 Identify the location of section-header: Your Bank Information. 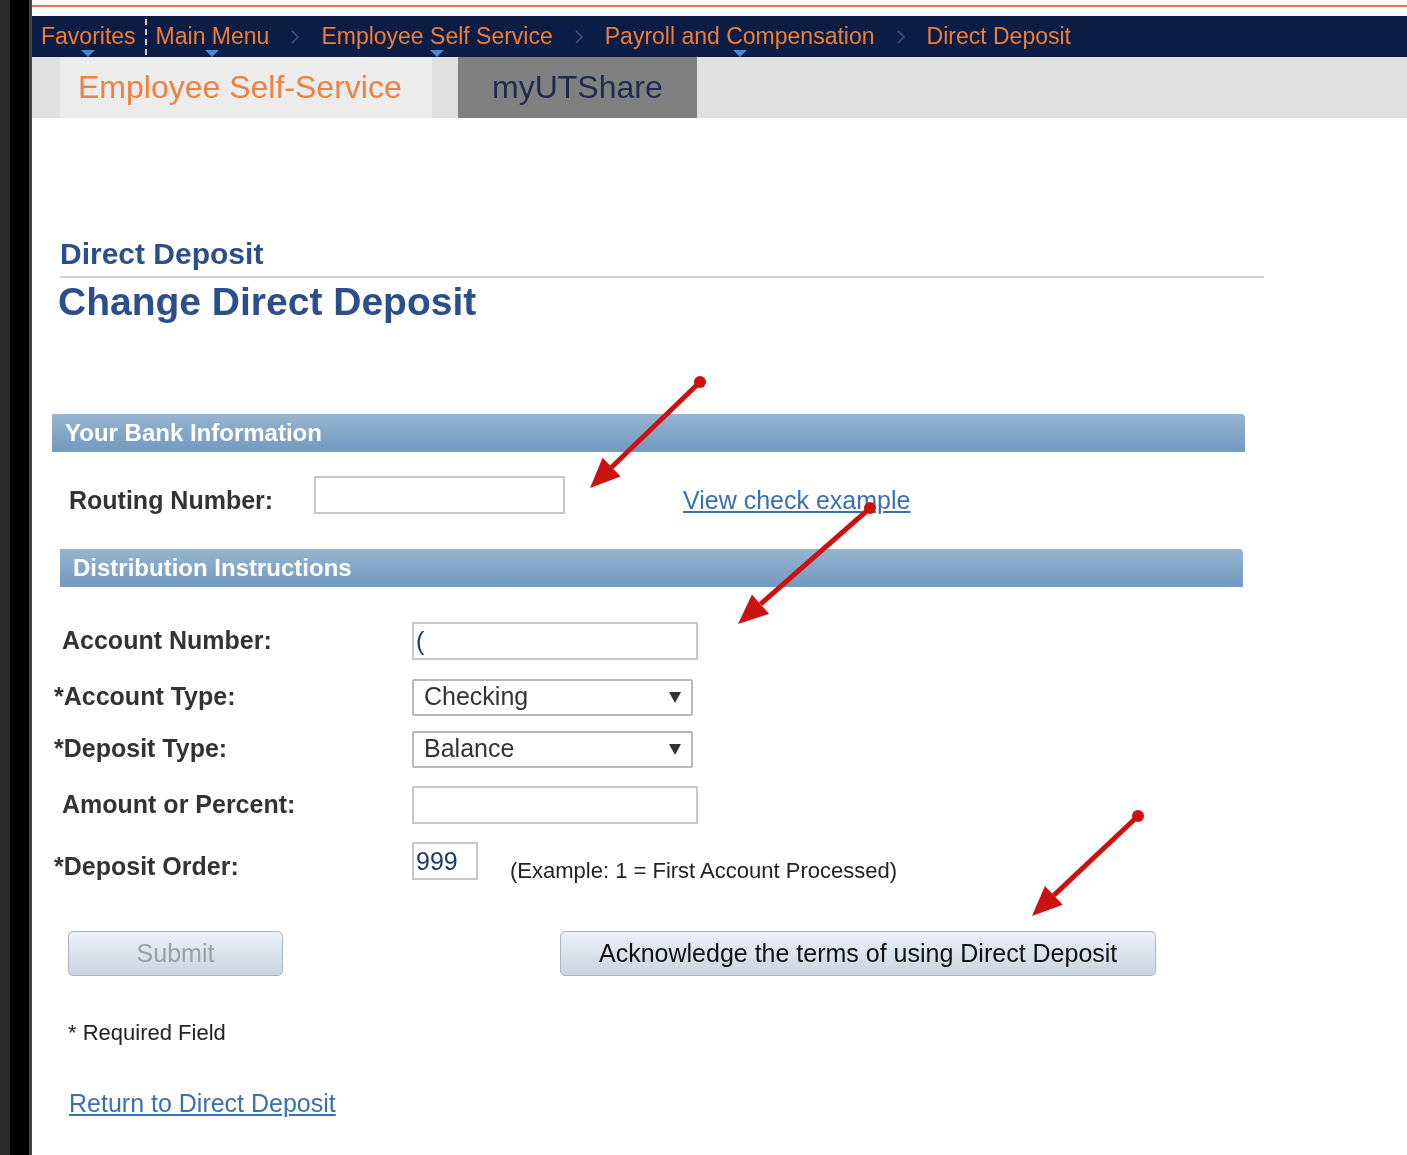
(648, 433).